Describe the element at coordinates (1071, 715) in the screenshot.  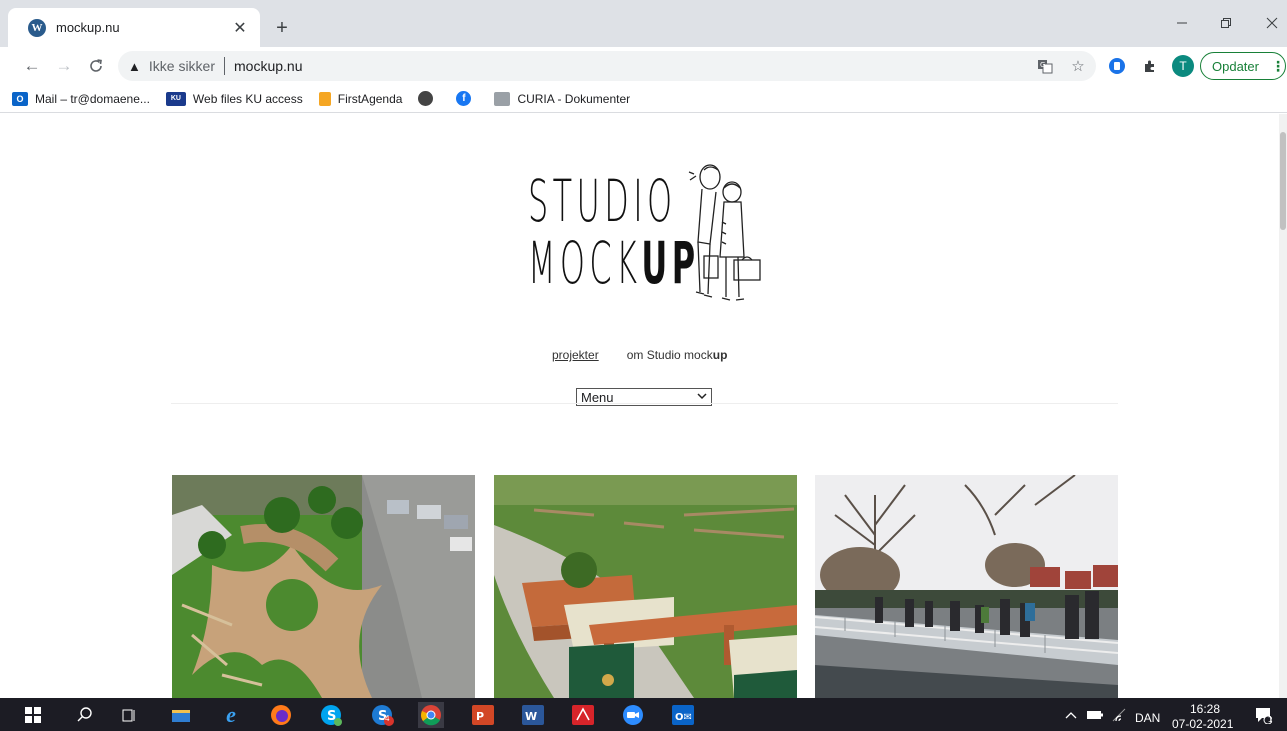
I see `chevron-up-icon` at that location.